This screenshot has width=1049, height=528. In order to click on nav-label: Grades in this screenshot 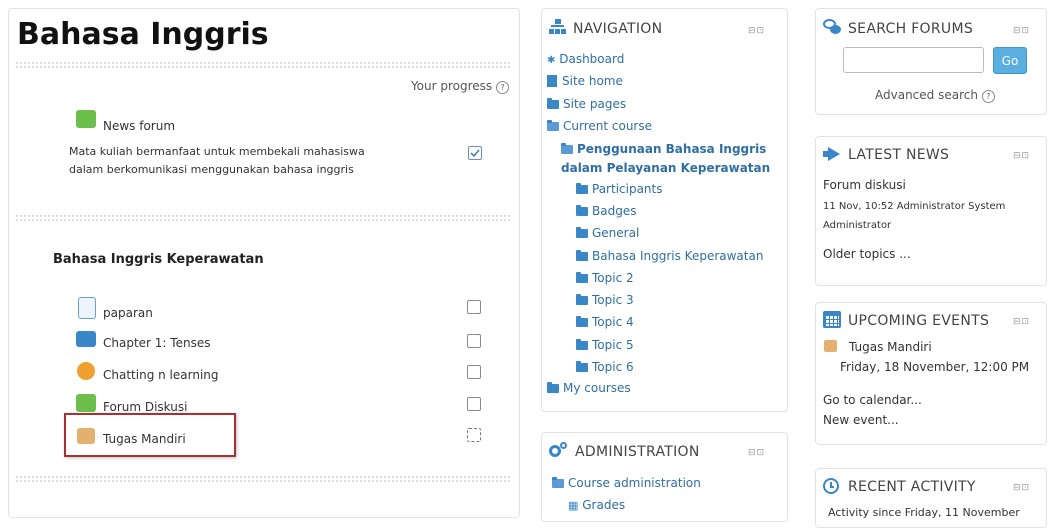, I will do `click(603, 505)`.